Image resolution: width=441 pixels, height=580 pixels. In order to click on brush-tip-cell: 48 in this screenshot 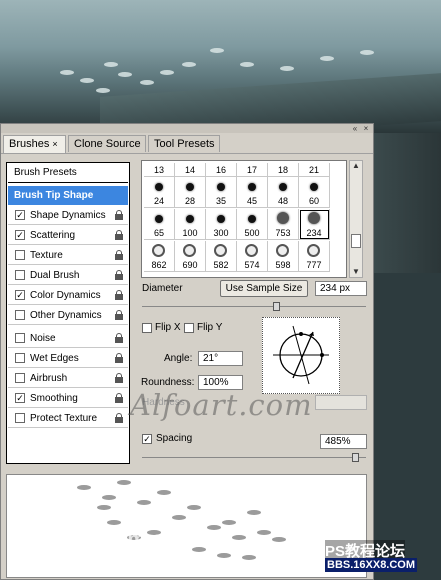, I will do `click(283, 192)`.